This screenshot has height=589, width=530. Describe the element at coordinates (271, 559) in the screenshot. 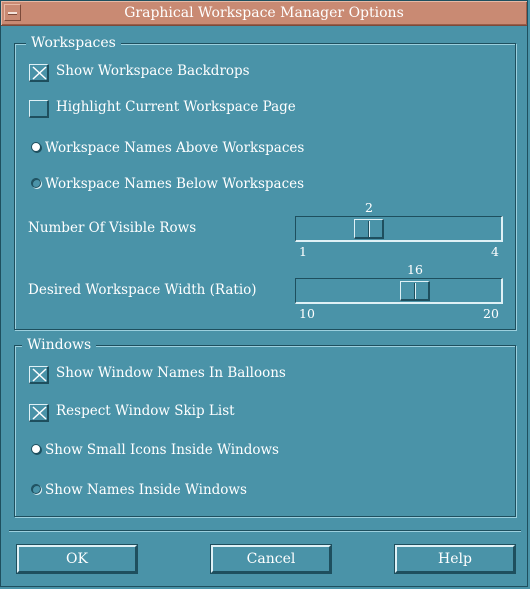

I see `cancel-button: Cancel` at that location.